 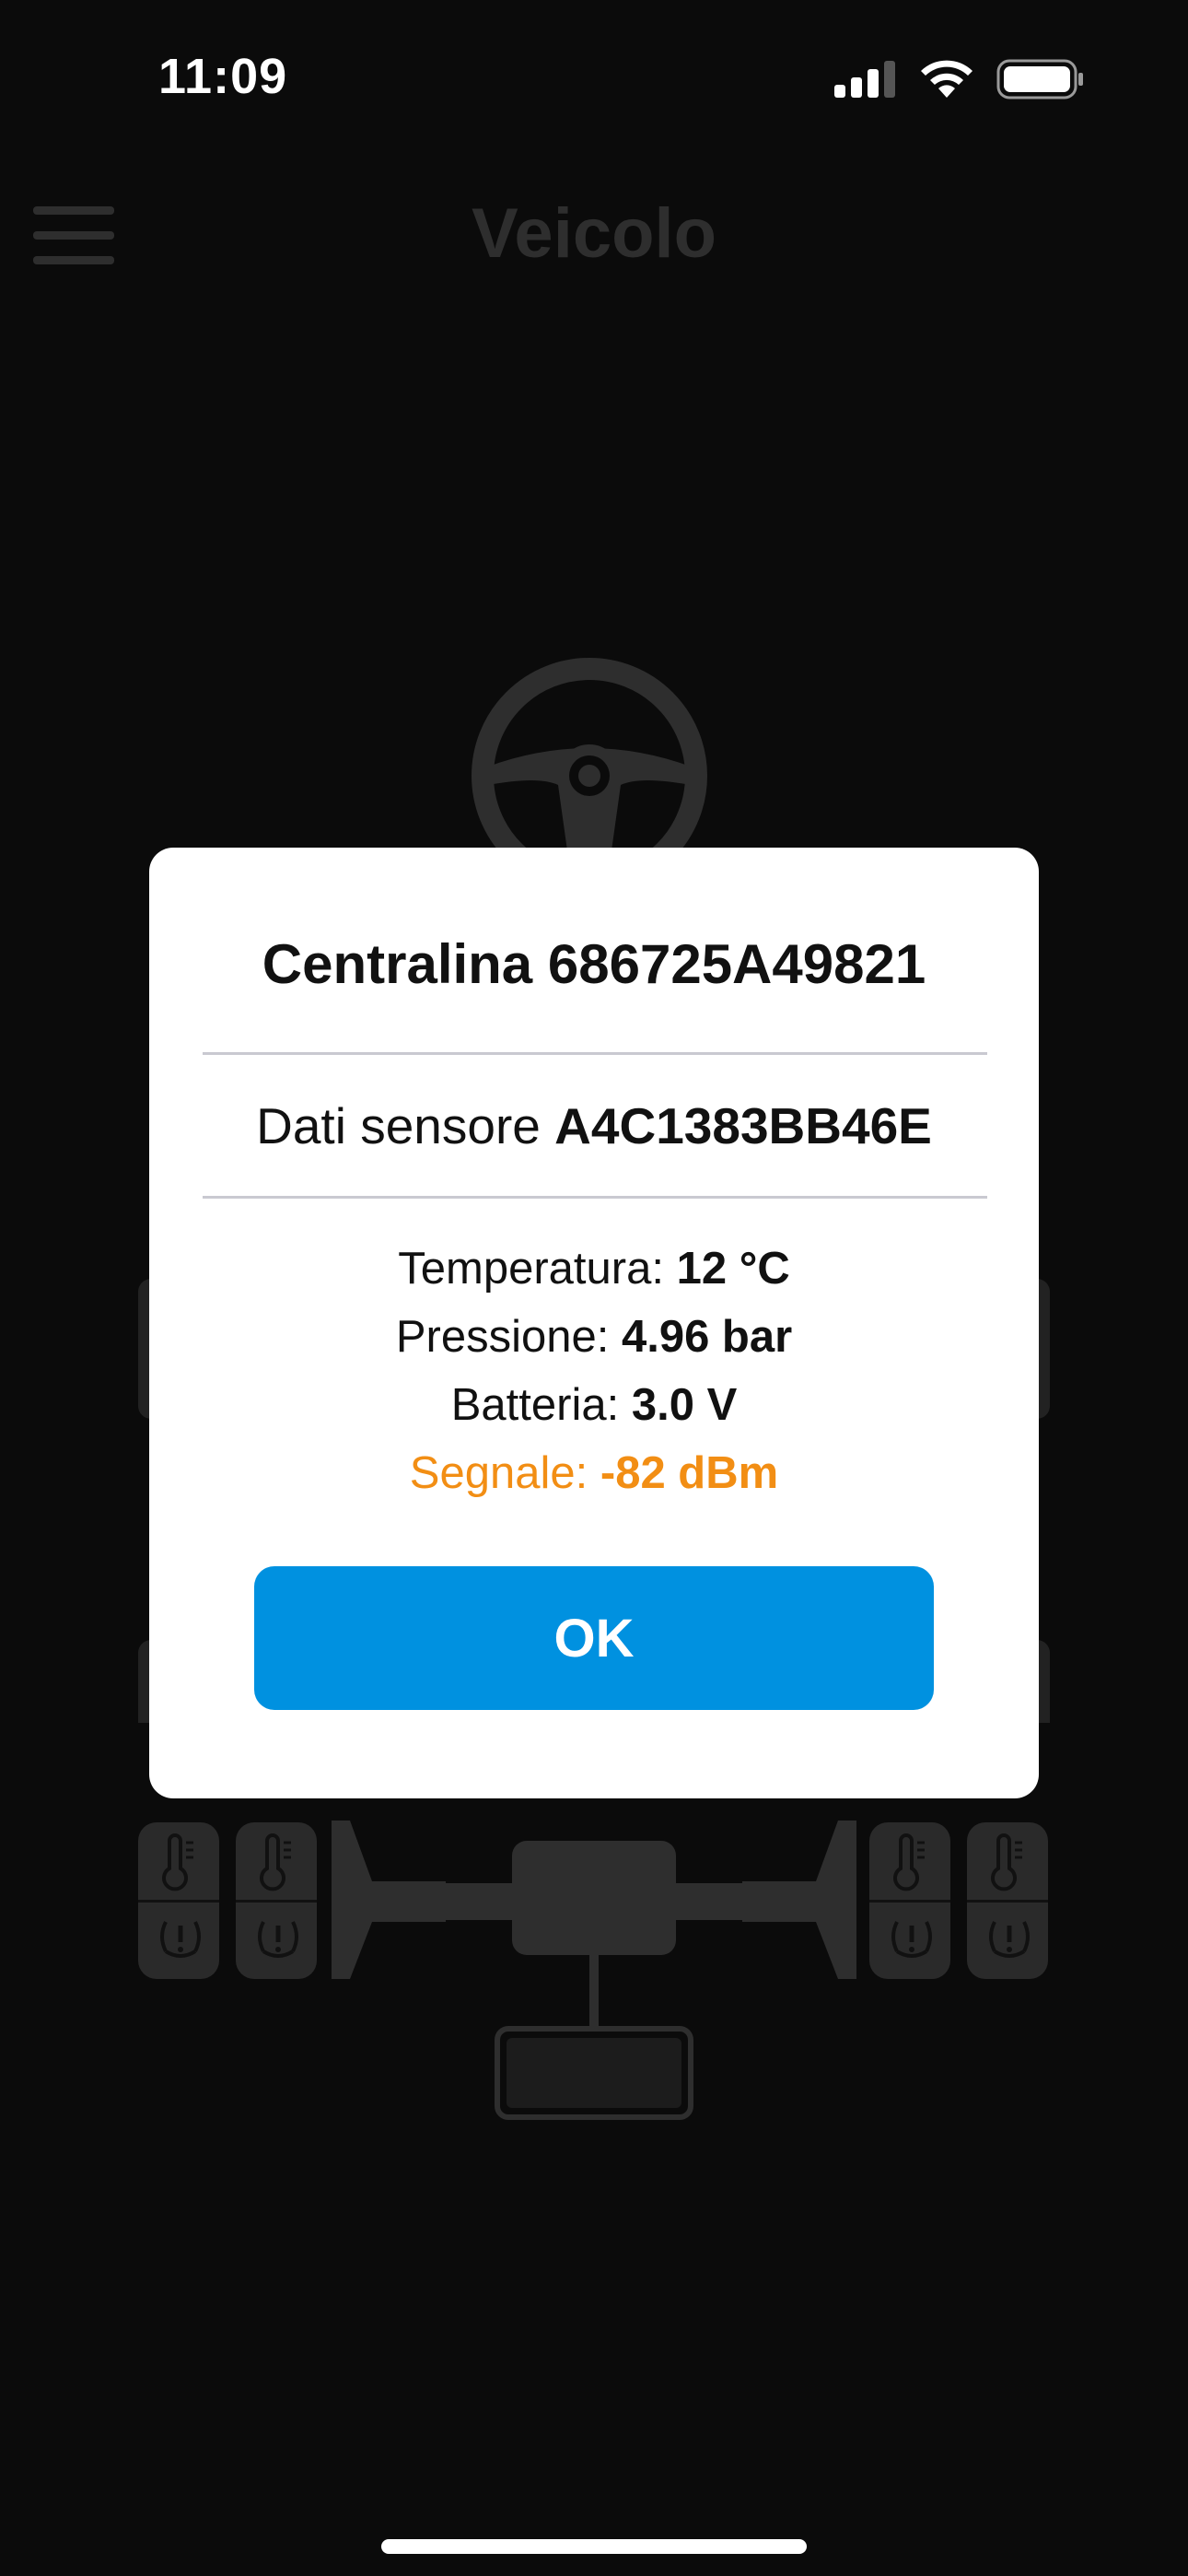 I want to click on temperature-label: Temperatura:, so click(x=531, y=1269).